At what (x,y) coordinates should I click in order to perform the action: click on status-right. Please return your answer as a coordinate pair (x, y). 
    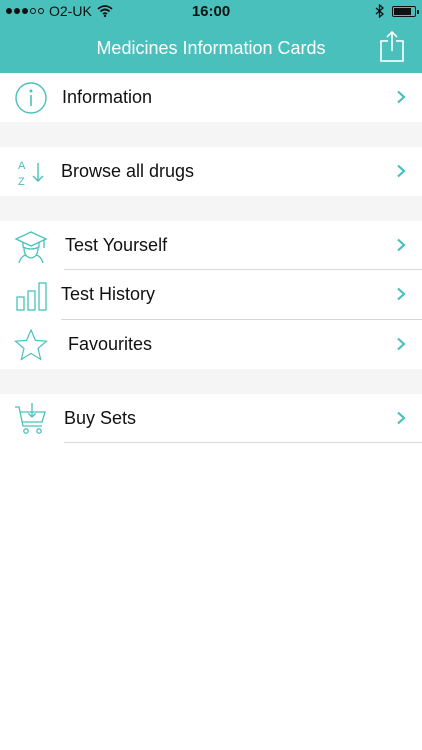
    Looking at the image, I should click on (397, 11).